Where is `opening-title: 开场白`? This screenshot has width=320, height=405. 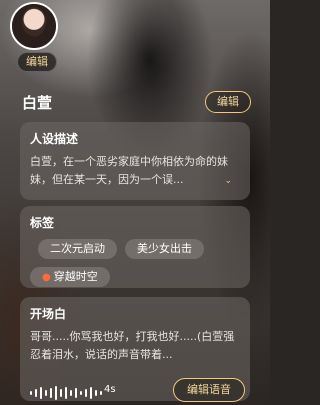 opening-title: 开场白 is located at coordinates (48, 314).